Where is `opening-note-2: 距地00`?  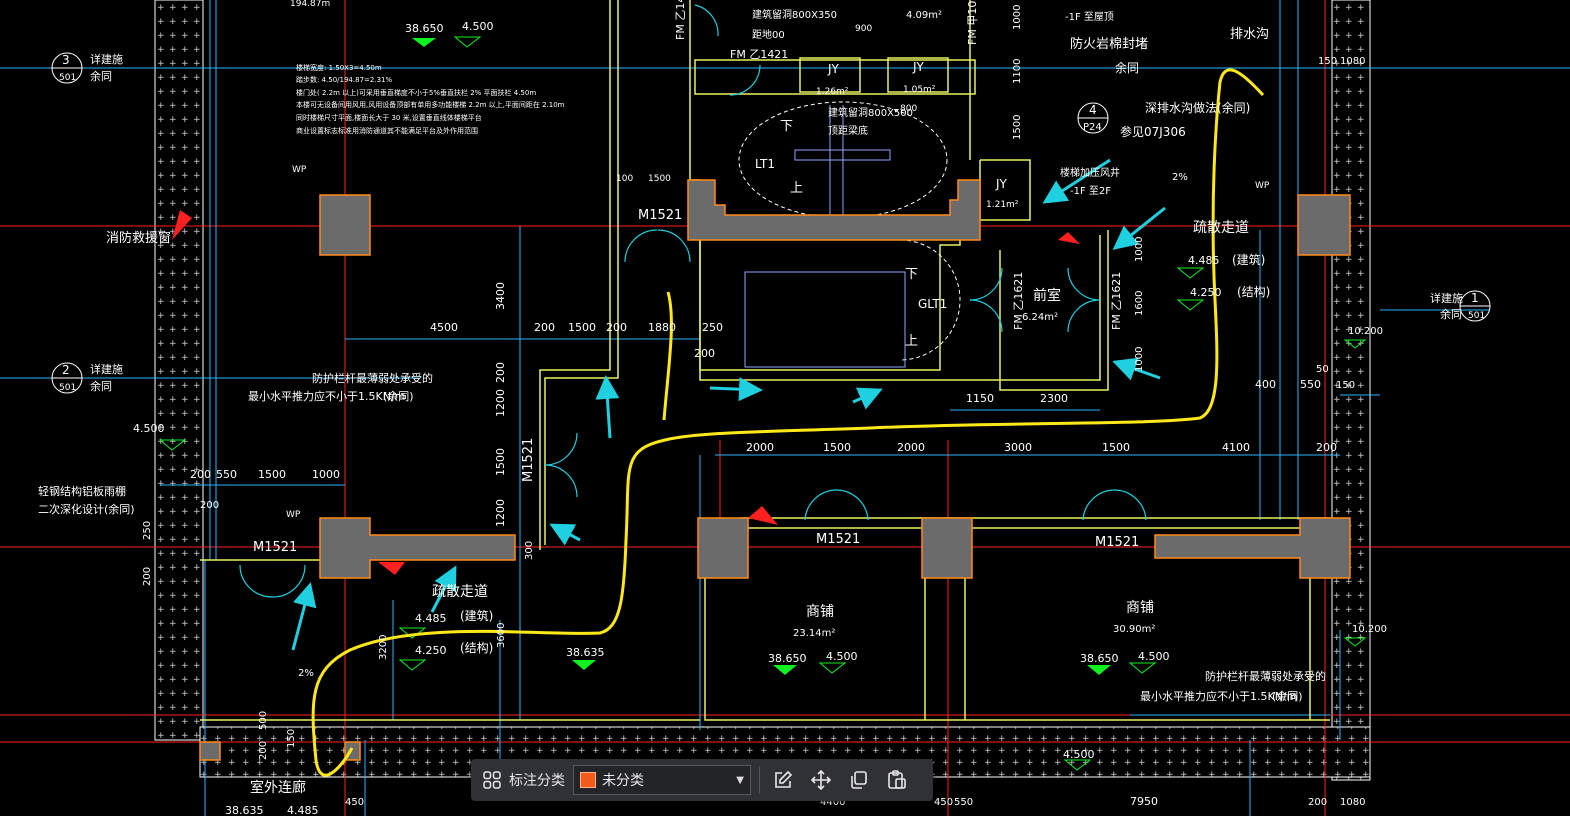 opening-note-2: 距地00 is located at coordinates (768, 34).